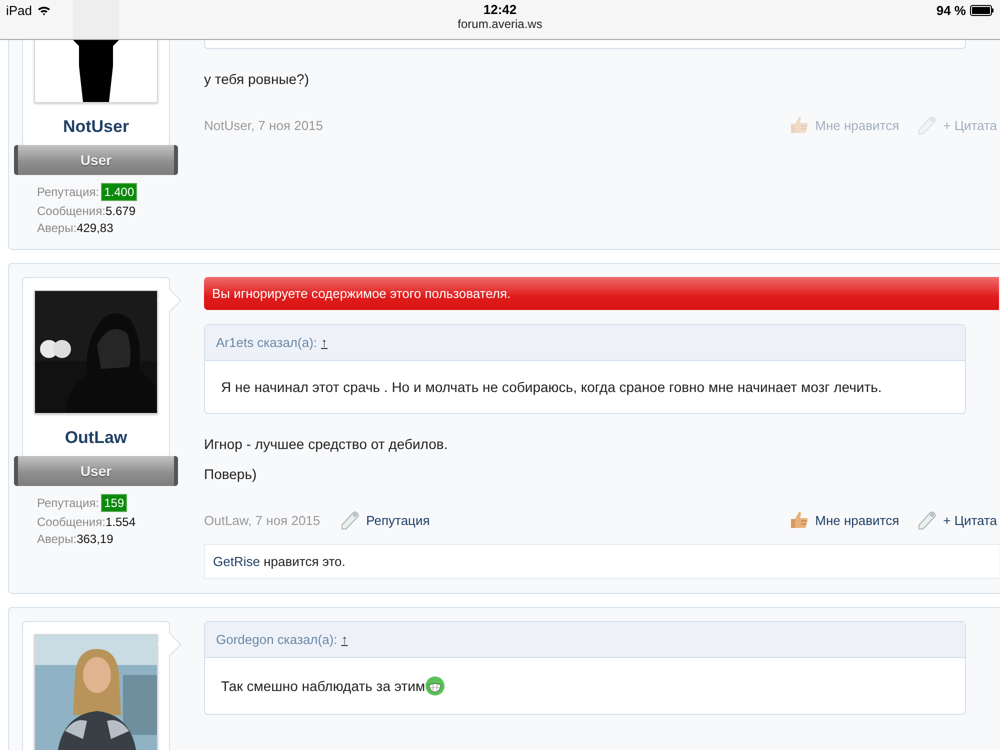 The width and height of the screenshot is (1000, 750). What do you see at coordinates (277, 639) in the screenshot?
I see `quote-author: Gordegon сказал(а):` at bounding box center [277, 639].